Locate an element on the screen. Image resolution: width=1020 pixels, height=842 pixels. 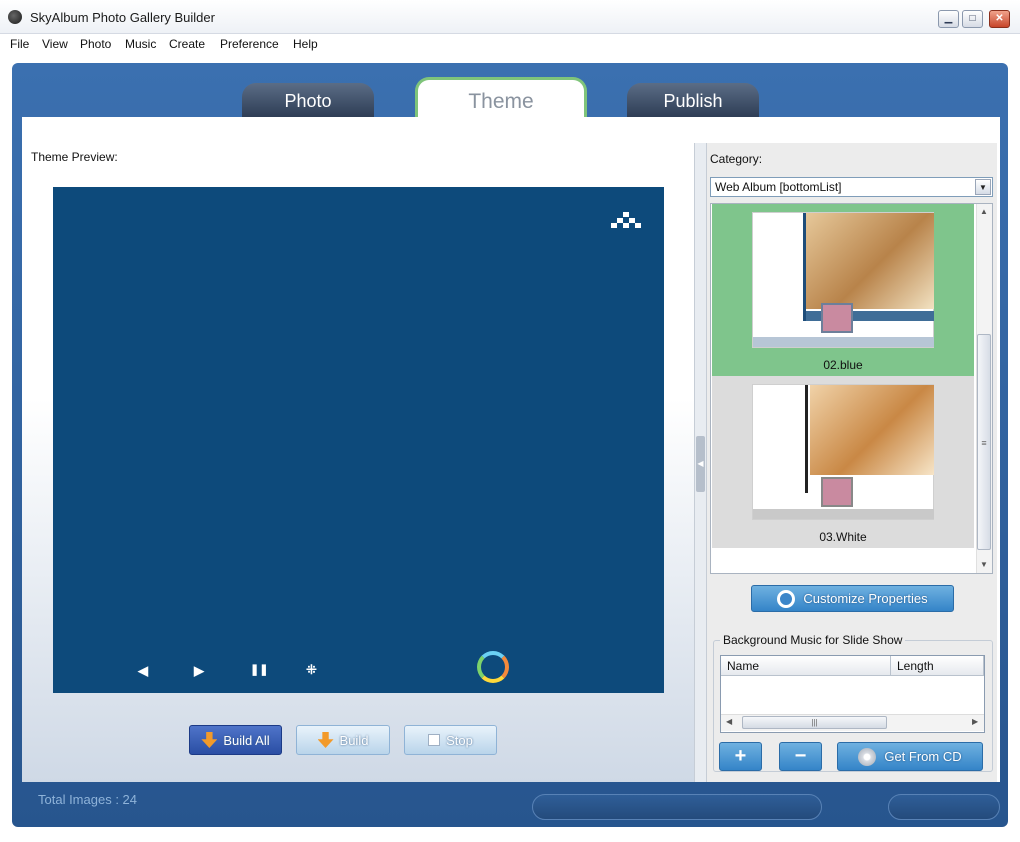
preview-label: Theme Preview: is located at coordinates (74, 157).